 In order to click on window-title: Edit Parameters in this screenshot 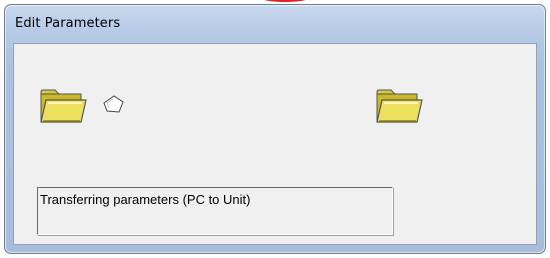, I will do `click(68, 23)`.